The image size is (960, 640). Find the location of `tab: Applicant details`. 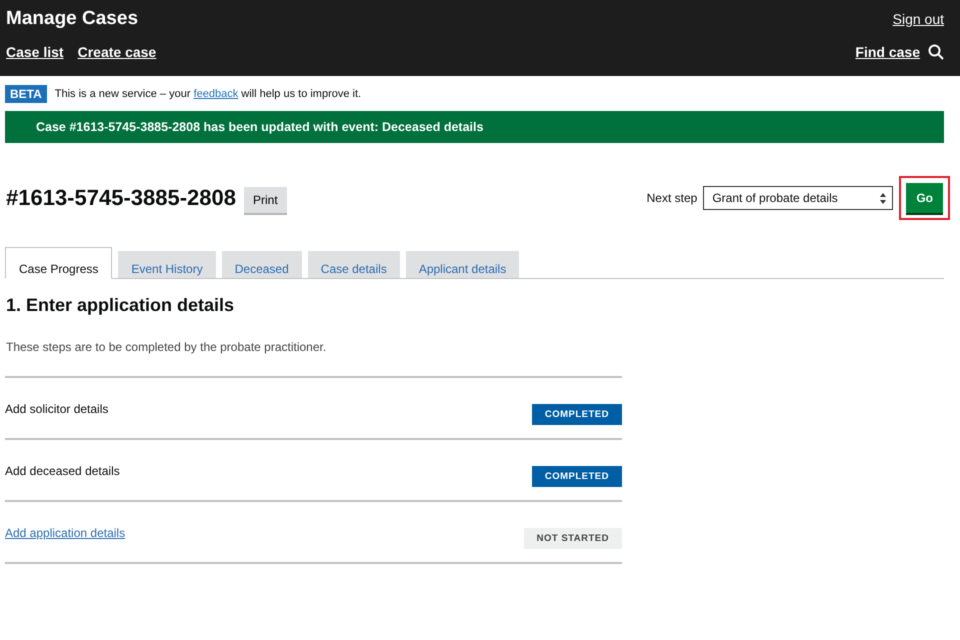

tab: Applicant details is located at coordinates (463, 264).